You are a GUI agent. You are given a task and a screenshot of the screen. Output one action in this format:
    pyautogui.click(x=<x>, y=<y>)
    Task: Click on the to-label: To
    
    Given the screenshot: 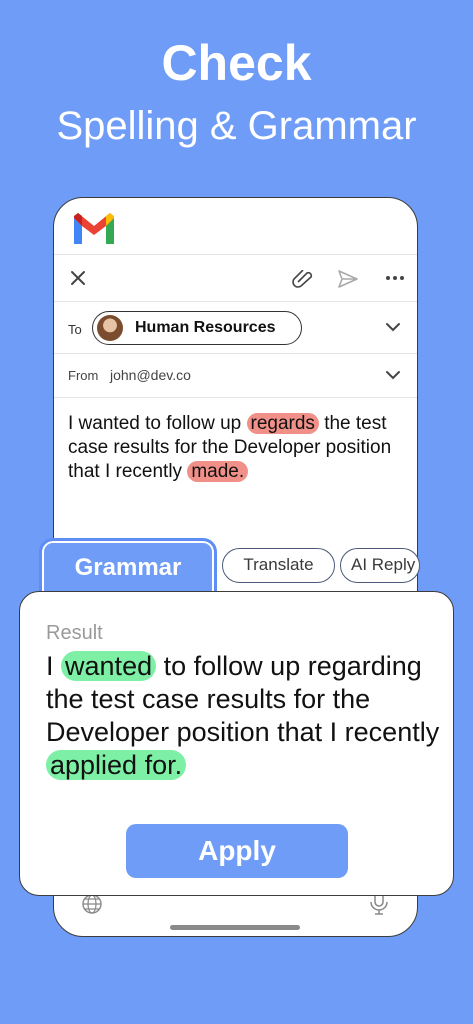 What is the action you would take?
    pyautogui.click(x=75, y=329)
    